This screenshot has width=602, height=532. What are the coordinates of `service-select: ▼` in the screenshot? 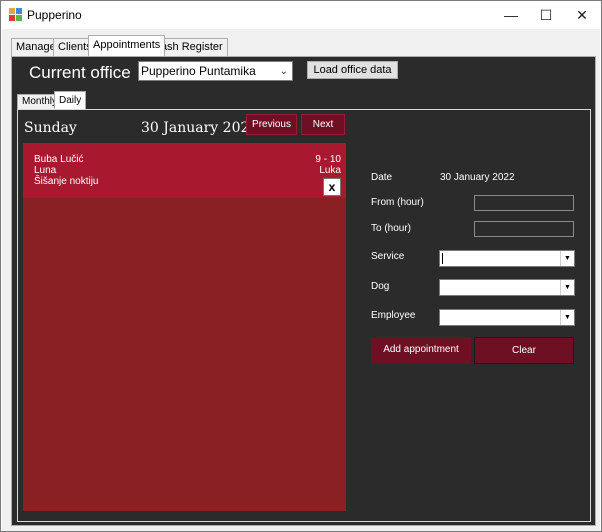 It's located at (507, 258).